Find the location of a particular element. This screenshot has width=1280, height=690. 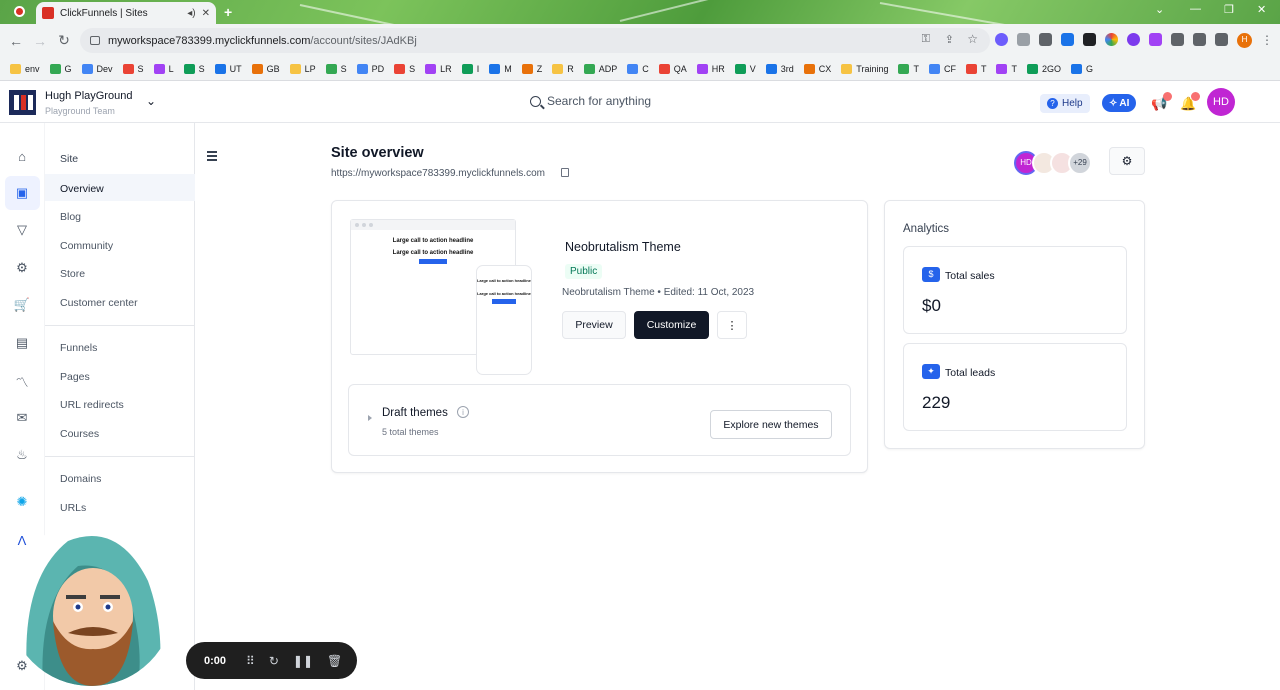

mute-tab-icon: ◂) is located at coordinates (191, 13).